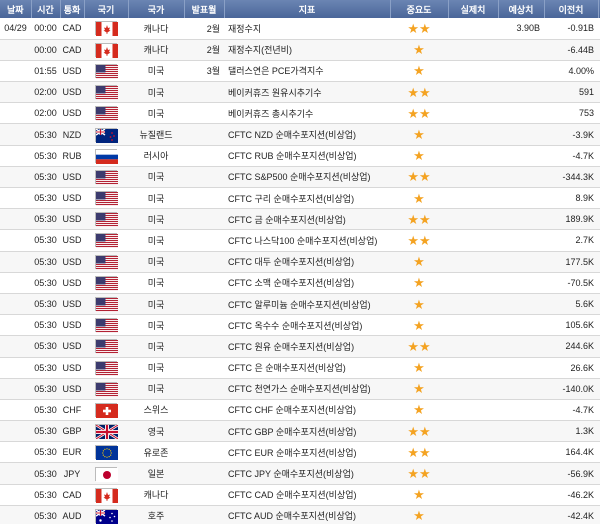  What do you see at coordinates (307, 113) in the screenshot?
I see `row-indicator: 베이커휴즈 총시추기수` at bounding box center [307, 113].